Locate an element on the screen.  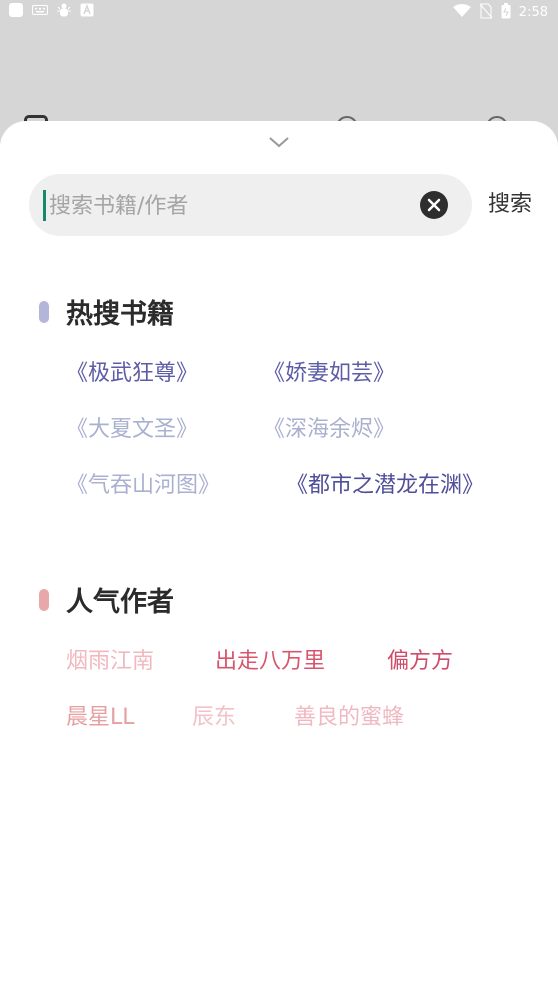
status-left-icons is located at coordinates (51, 12).